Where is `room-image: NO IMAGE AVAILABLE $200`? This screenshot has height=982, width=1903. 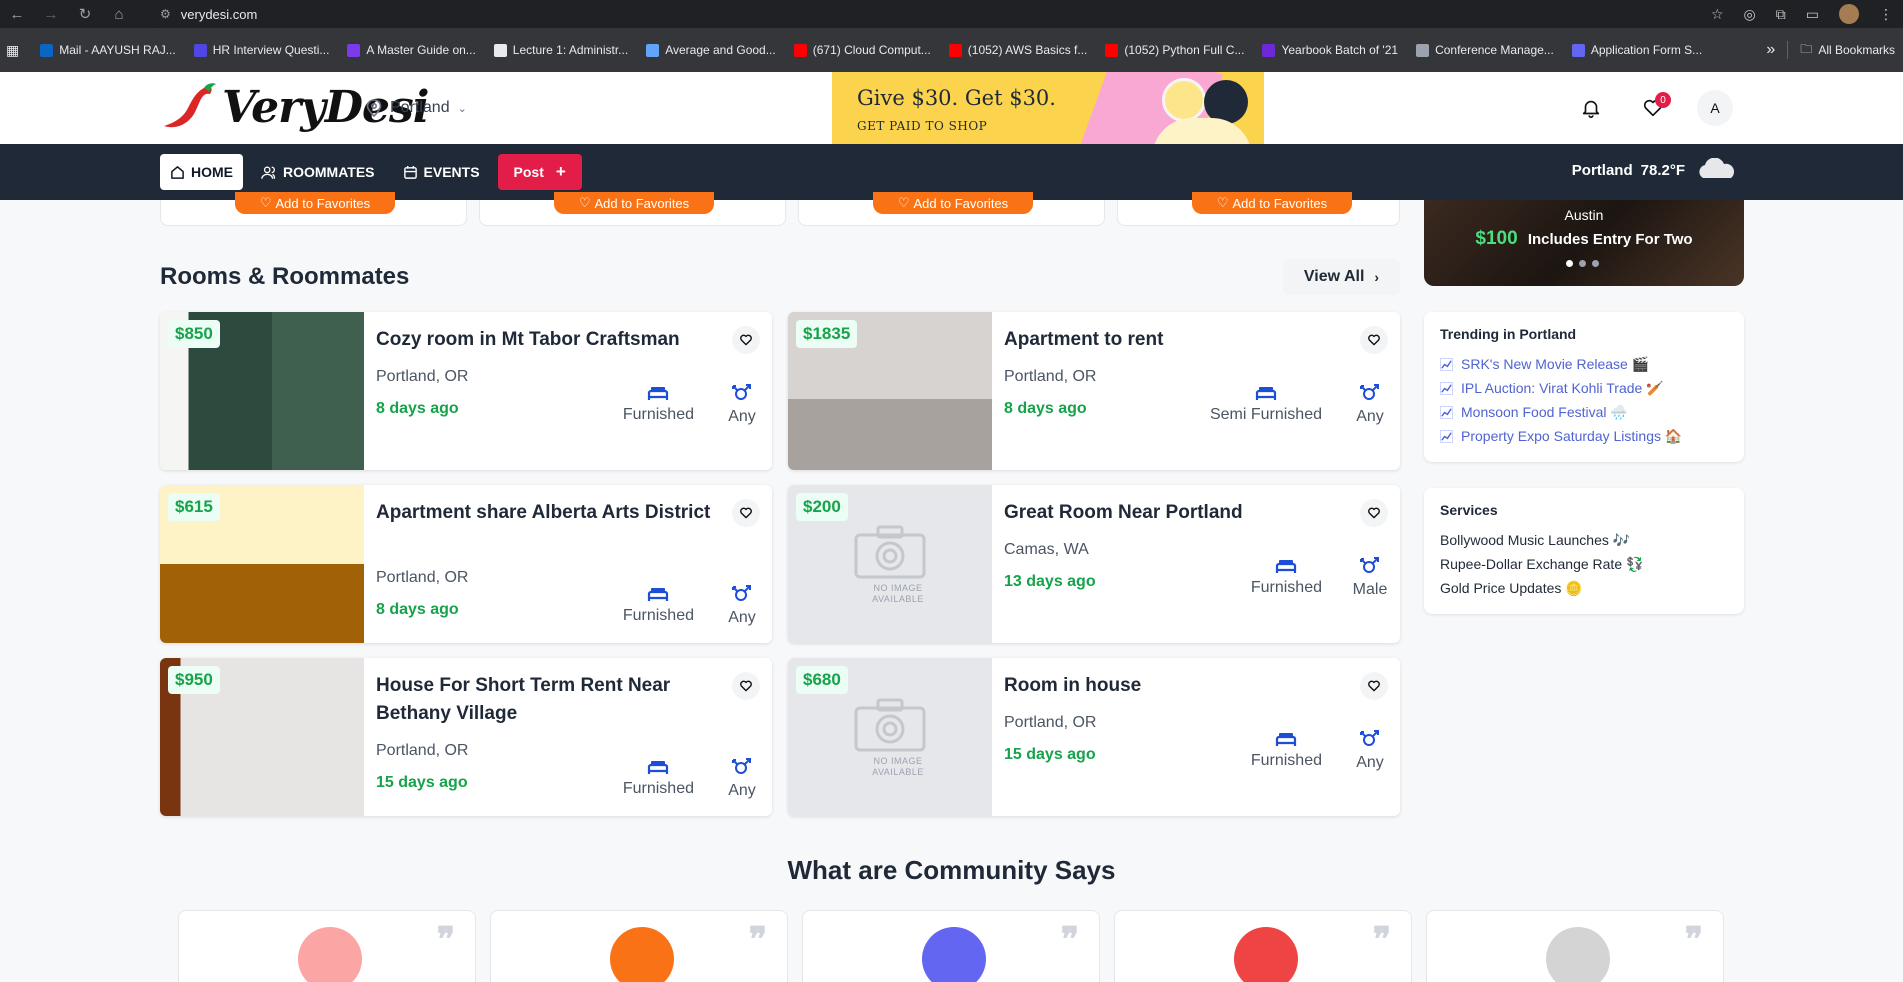 room-image: NO IMAGE AVAILABLE $200 is located at coordinates (890, 564).